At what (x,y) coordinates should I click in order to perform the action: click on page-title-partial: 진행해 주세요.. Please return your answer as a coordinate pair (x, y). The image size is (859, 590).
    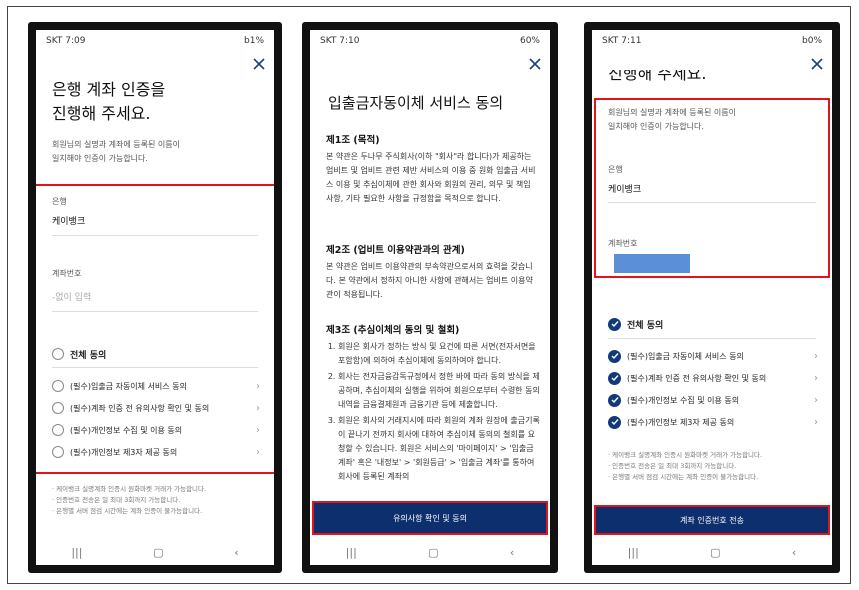
    Looking at the image, I should click on (657, 76).